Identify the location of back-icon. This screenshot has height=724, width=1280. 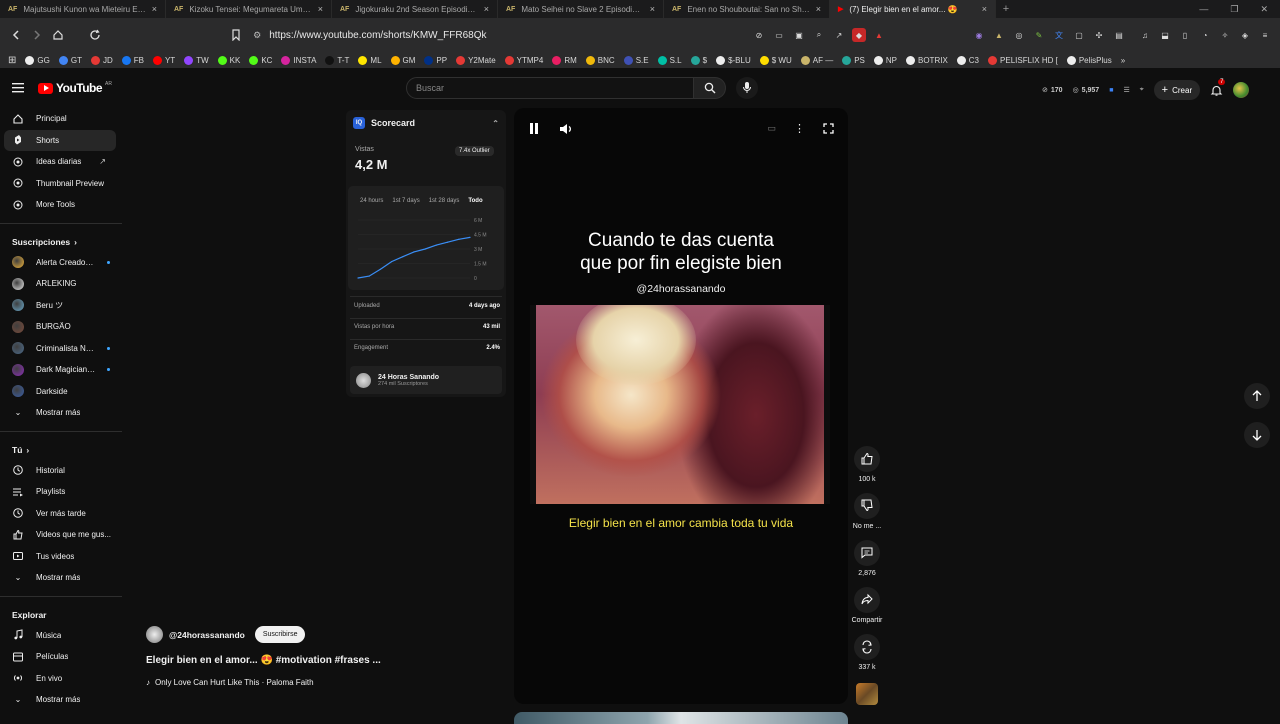
(16, 35).